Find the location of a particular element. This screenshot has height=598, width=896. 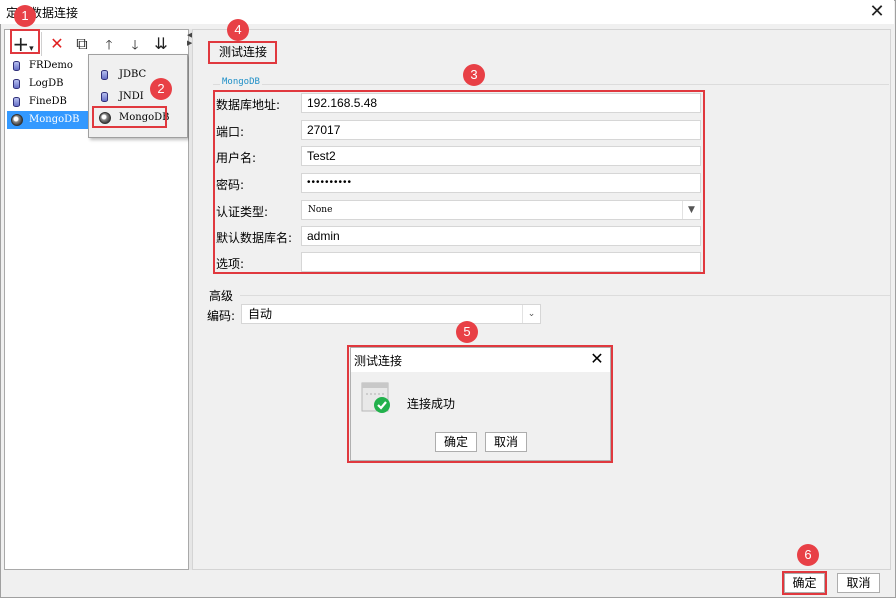

menu-item-label: JNDI is located at coordinates (131, 96).